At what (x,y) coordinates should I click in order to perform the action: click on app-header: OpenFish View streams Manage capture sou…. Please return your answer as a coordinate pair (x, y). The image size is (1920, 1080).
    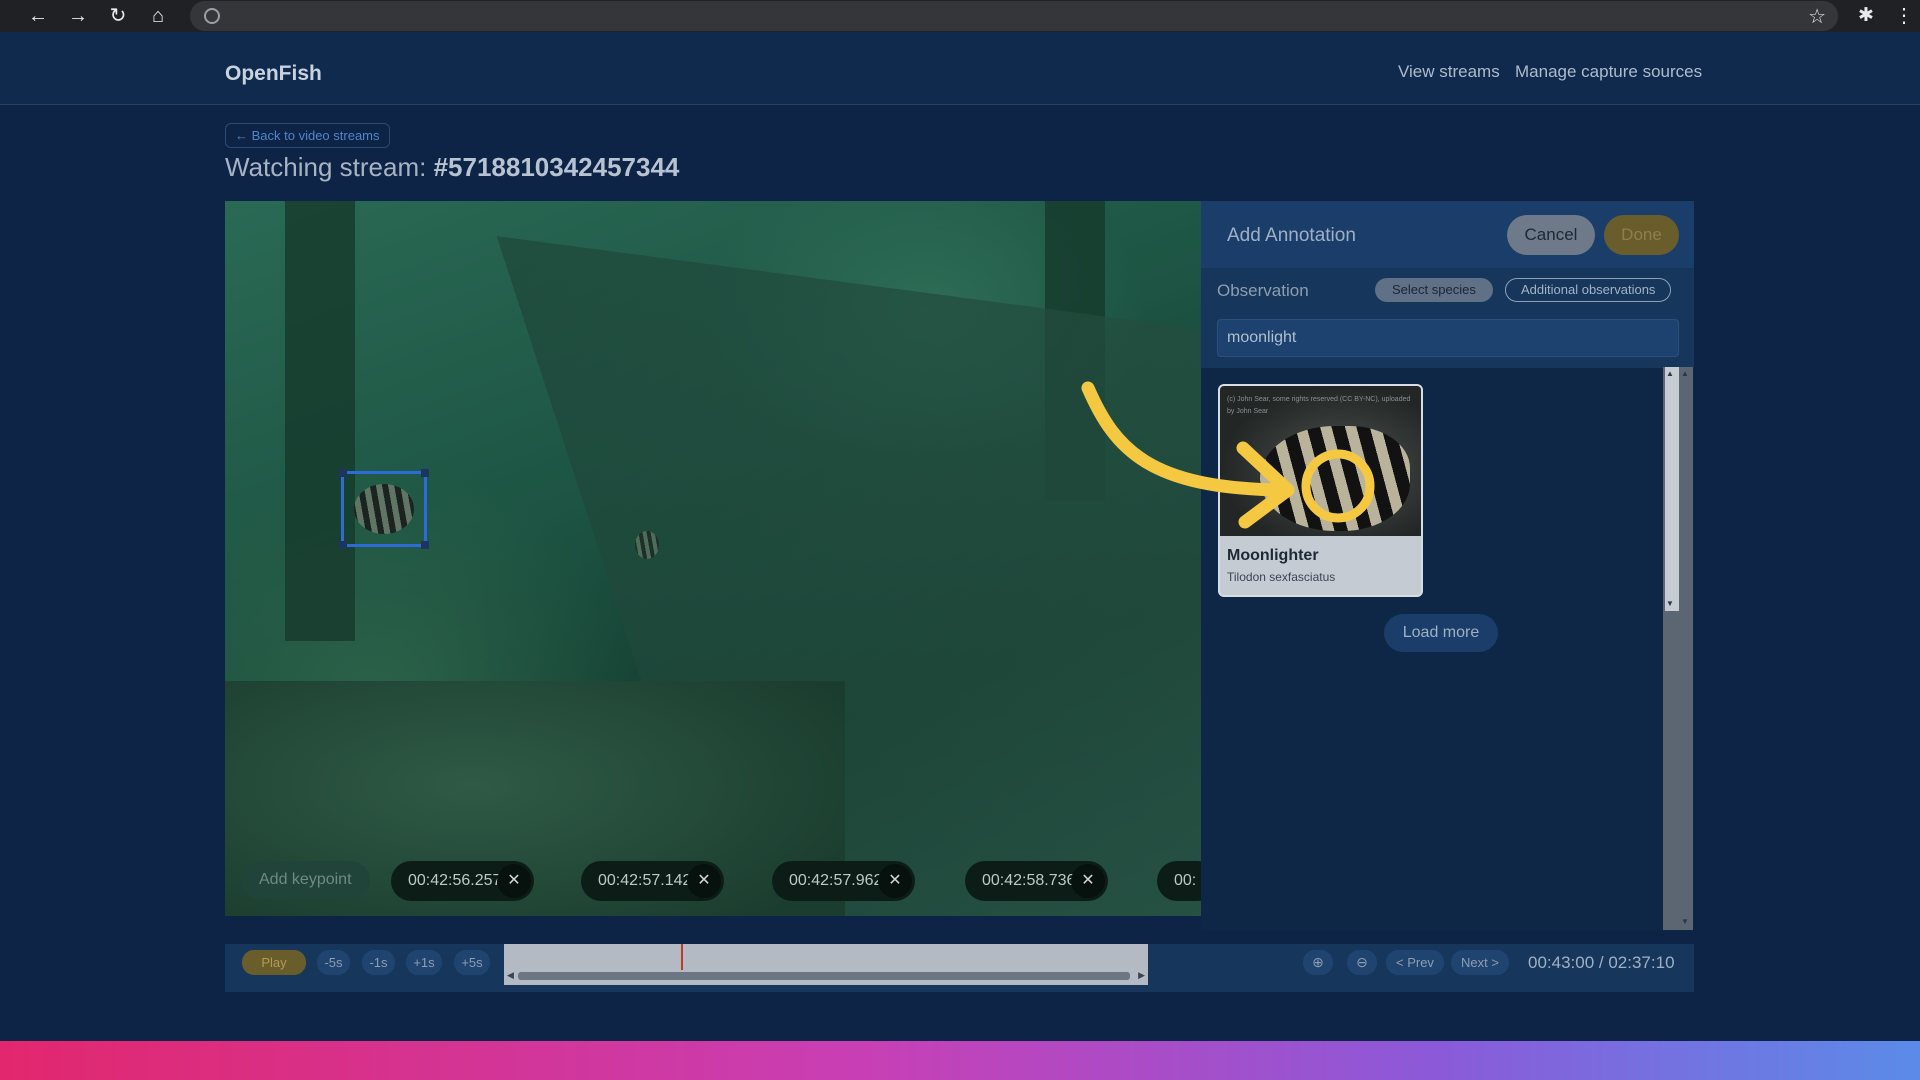
    Looking at the image, I should click on (960, 68).